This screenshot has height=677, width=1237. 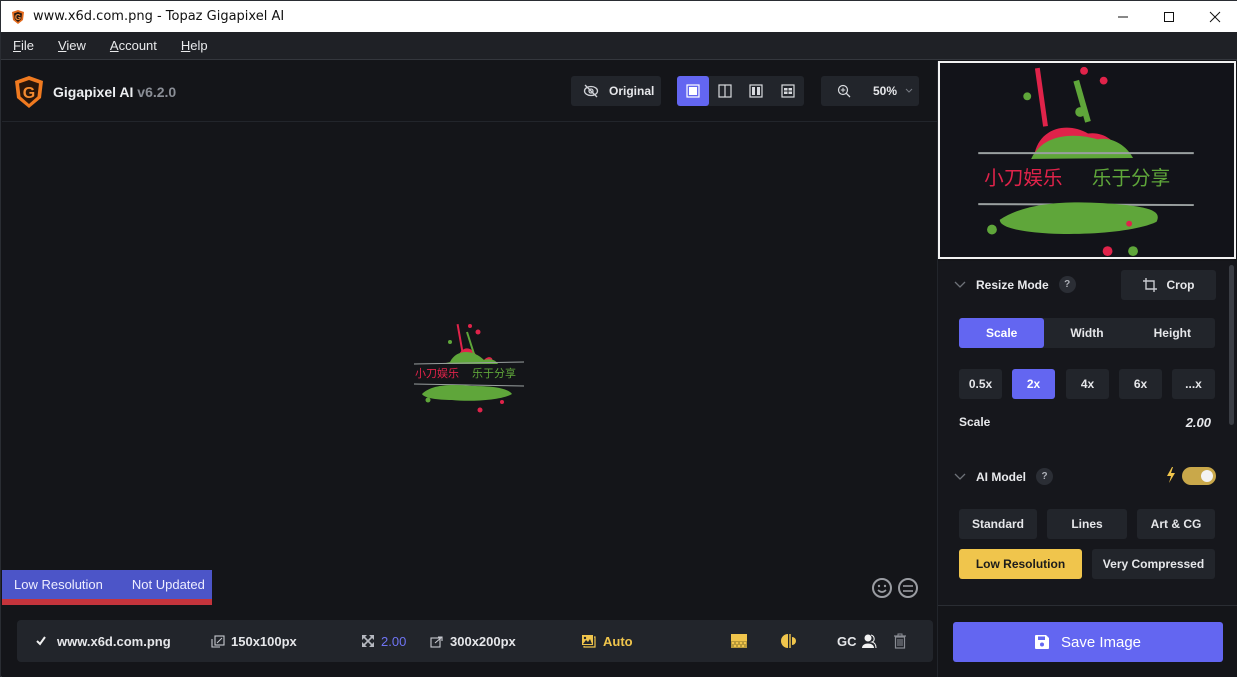 What do you see at coordinates (908, 588) in the screenshot?
I see `neutral-face-icon` at bounding box center [908, 588].